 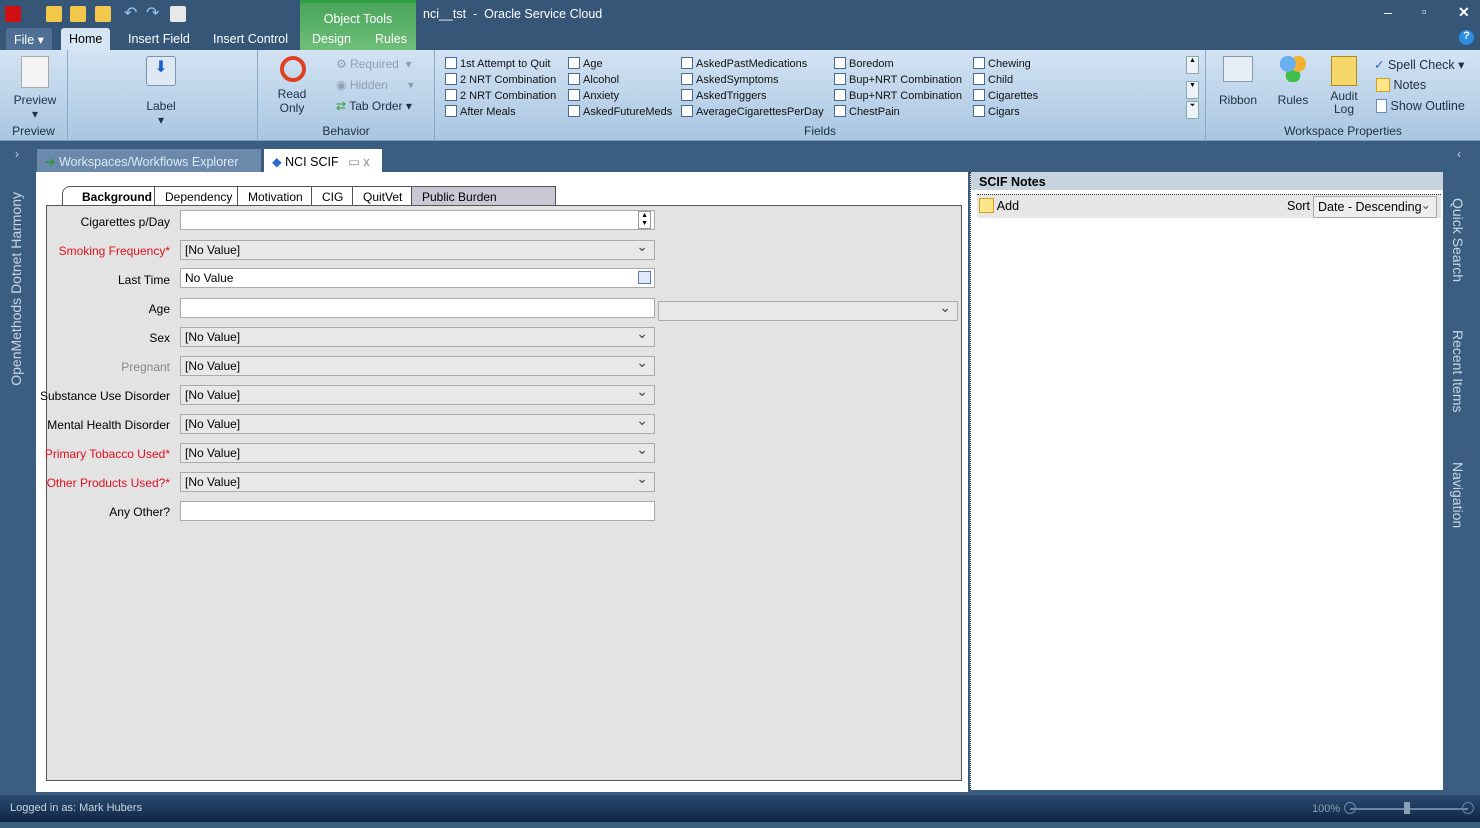 What do you see at coordinates (1002, 64) in the screenshot?
I see `field-item: Chewing` at bounding box center [1002, 64].